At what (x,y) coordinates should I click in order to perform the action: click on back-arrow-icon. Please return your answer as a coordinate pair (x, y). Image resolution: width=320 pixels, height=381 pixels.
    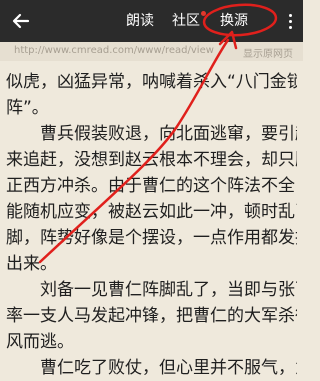
    Looking at the image, I should click on (21, 21).